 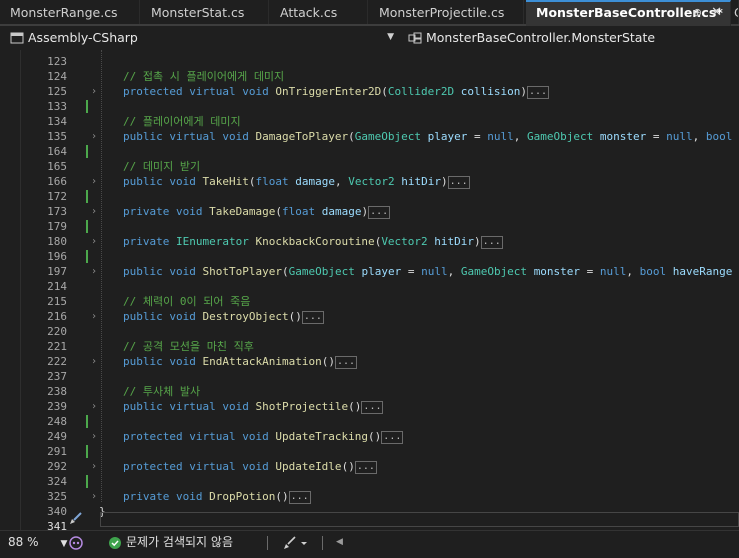 I want to click on tab-overflow: C, so click(x=735, y=12).